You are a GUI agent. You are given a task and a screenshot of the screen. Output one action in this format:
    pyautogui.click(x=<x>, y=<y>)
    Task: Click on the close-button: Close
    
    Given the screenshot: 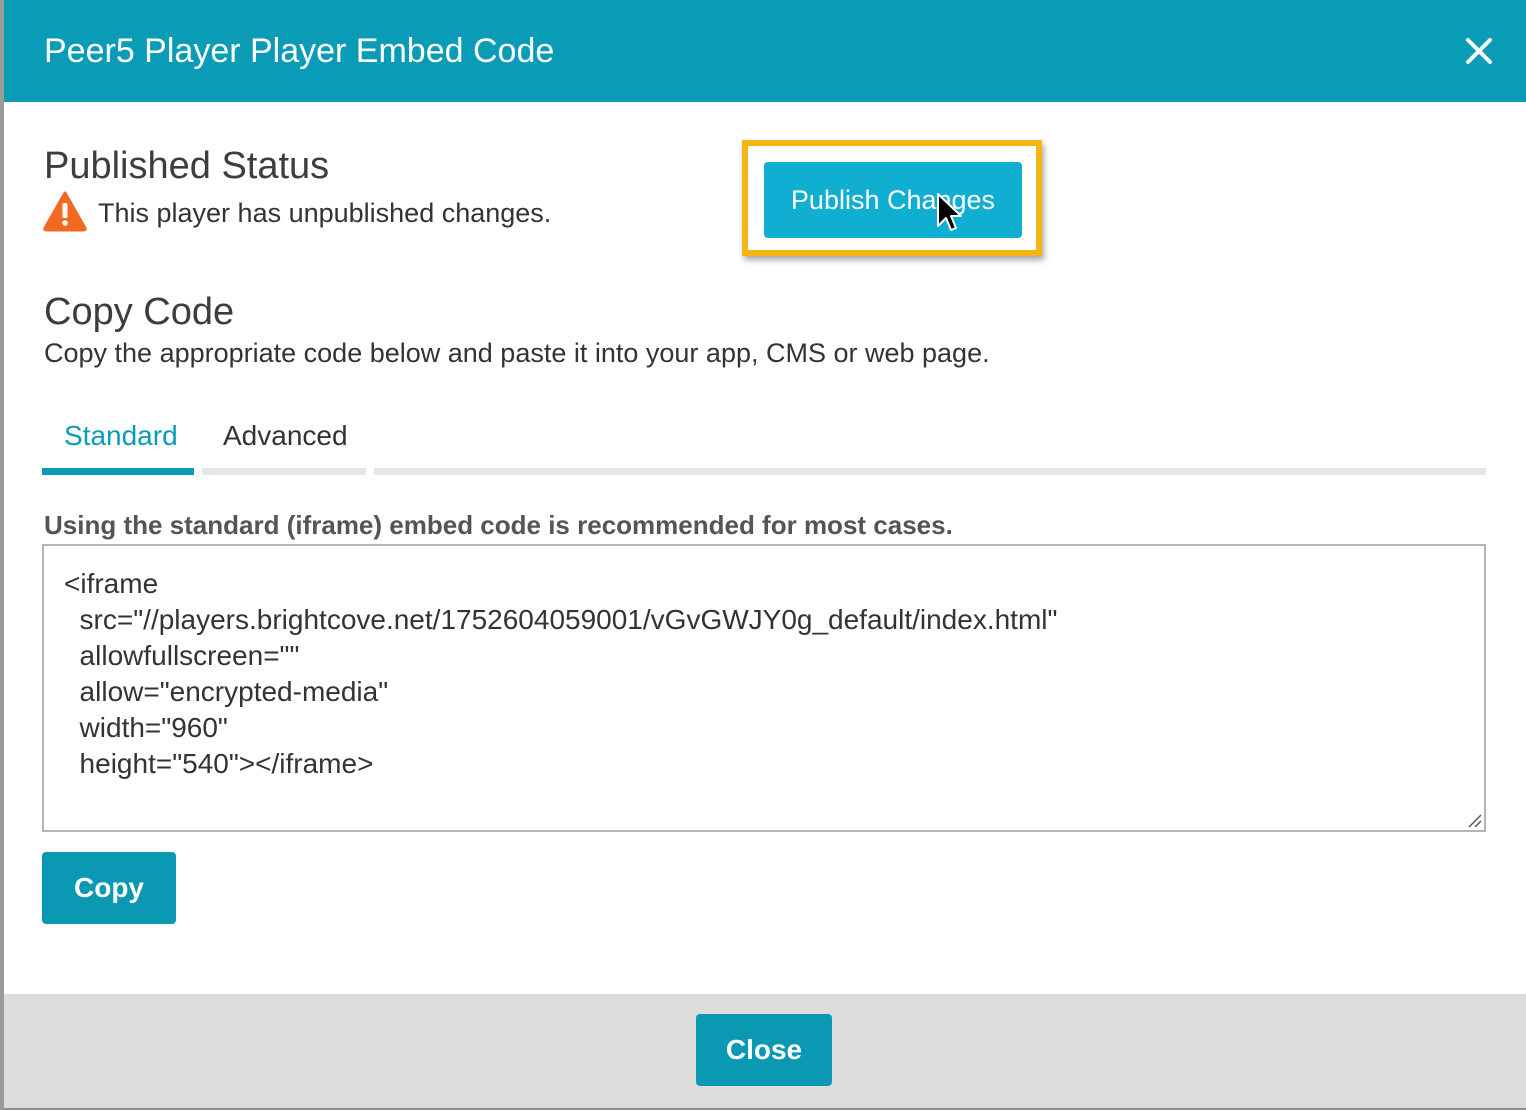 What is the action you would take?
    pyautogui.click(x=764, y=1050)
    